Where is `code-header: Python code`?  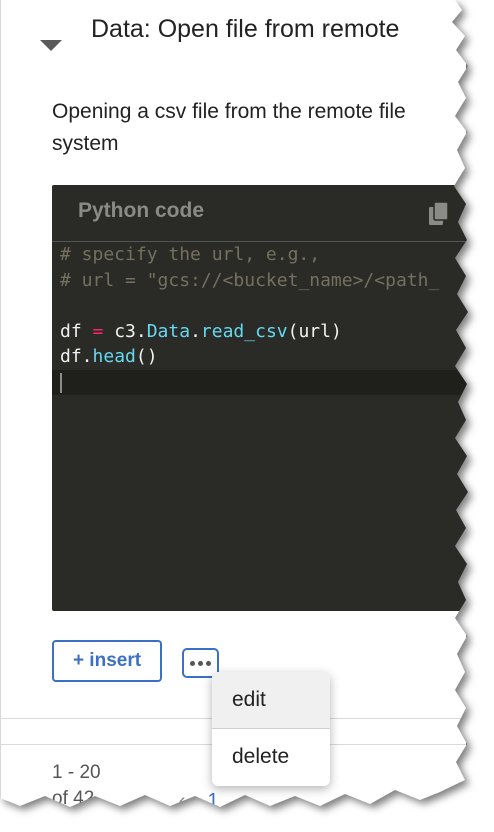
code-header: Python code is located at coordinates (260, 213).